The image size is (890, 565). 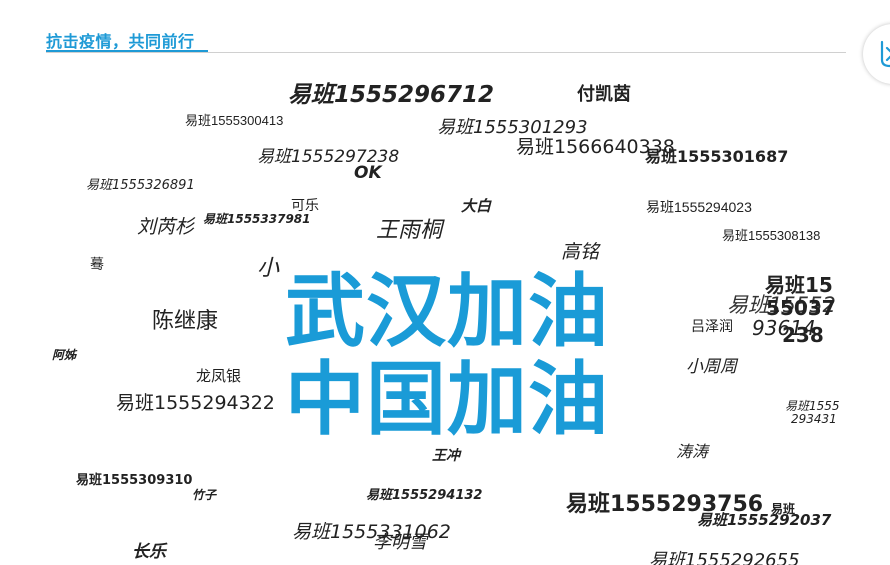 I want to click on share-icon, so click(x=885, y=54).